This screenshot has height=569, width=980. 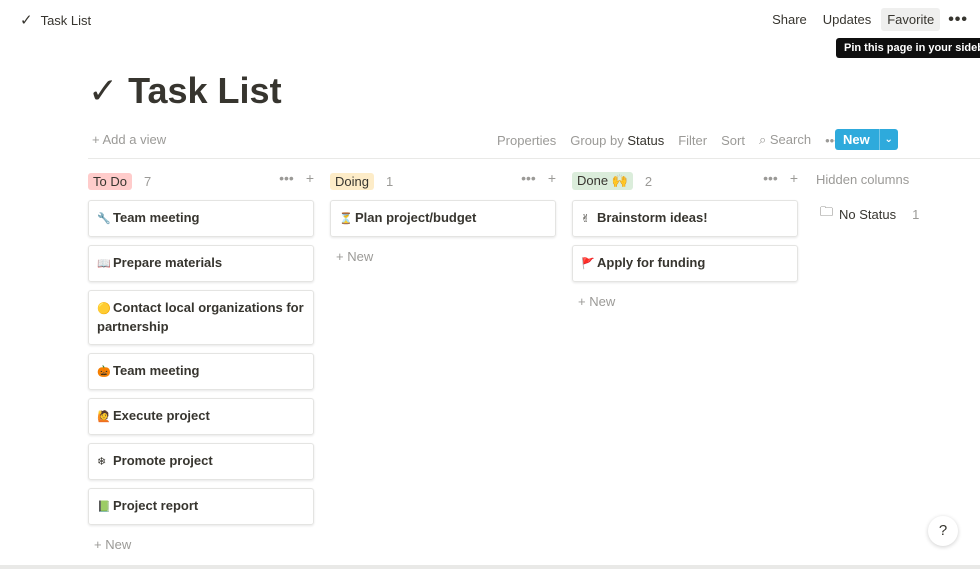 I want to click on task-card: 🙋 Execute project, so click(x=201, y=416).